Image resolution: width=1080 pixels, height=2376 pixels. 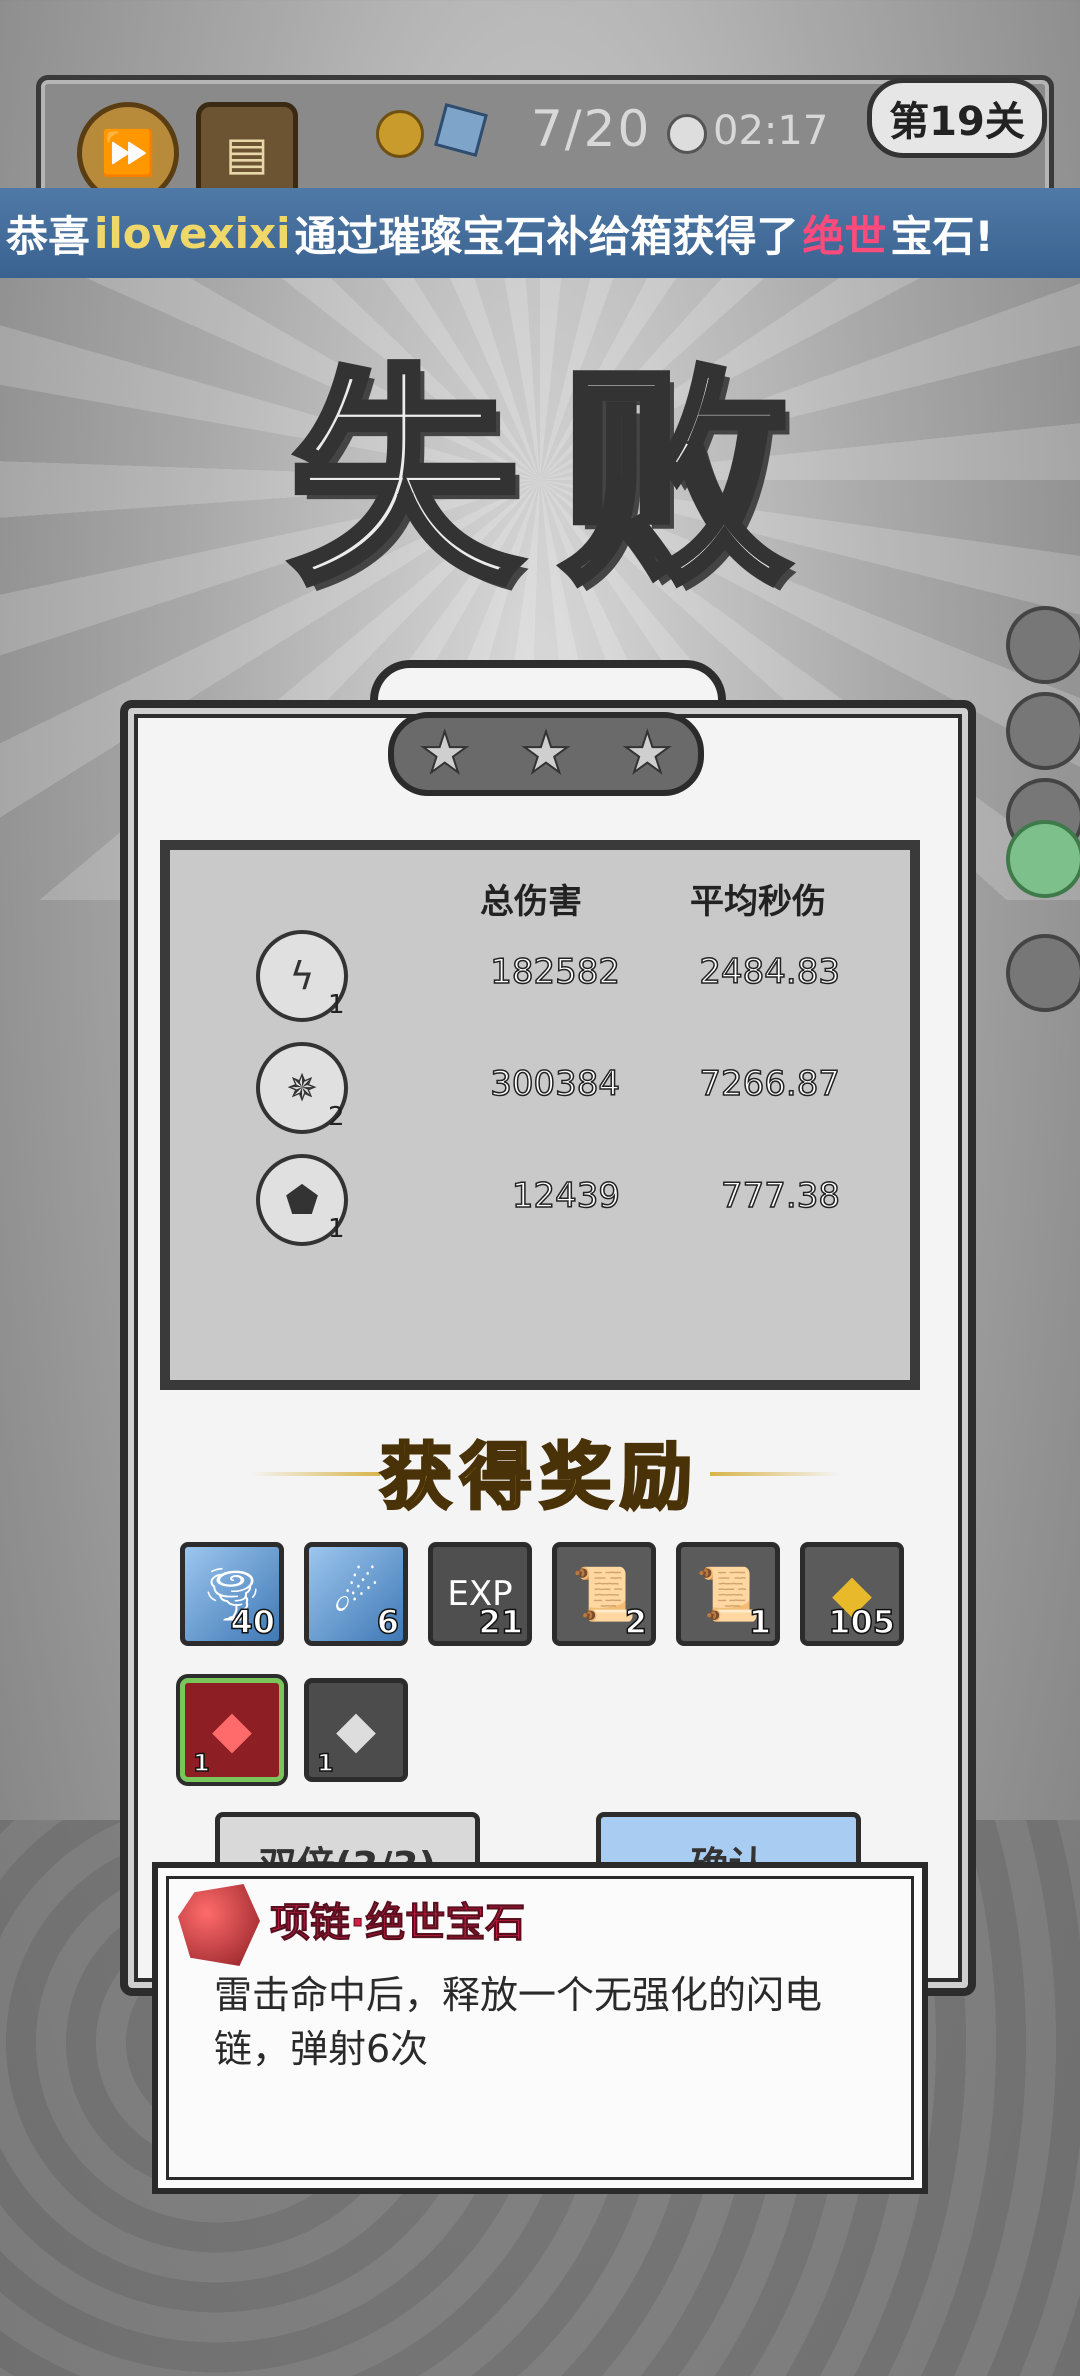 What do you see at coordinates (566, 1196) in the screenshot?
I see `total-damage-value: 12439` at bounding box center [566, 1196].